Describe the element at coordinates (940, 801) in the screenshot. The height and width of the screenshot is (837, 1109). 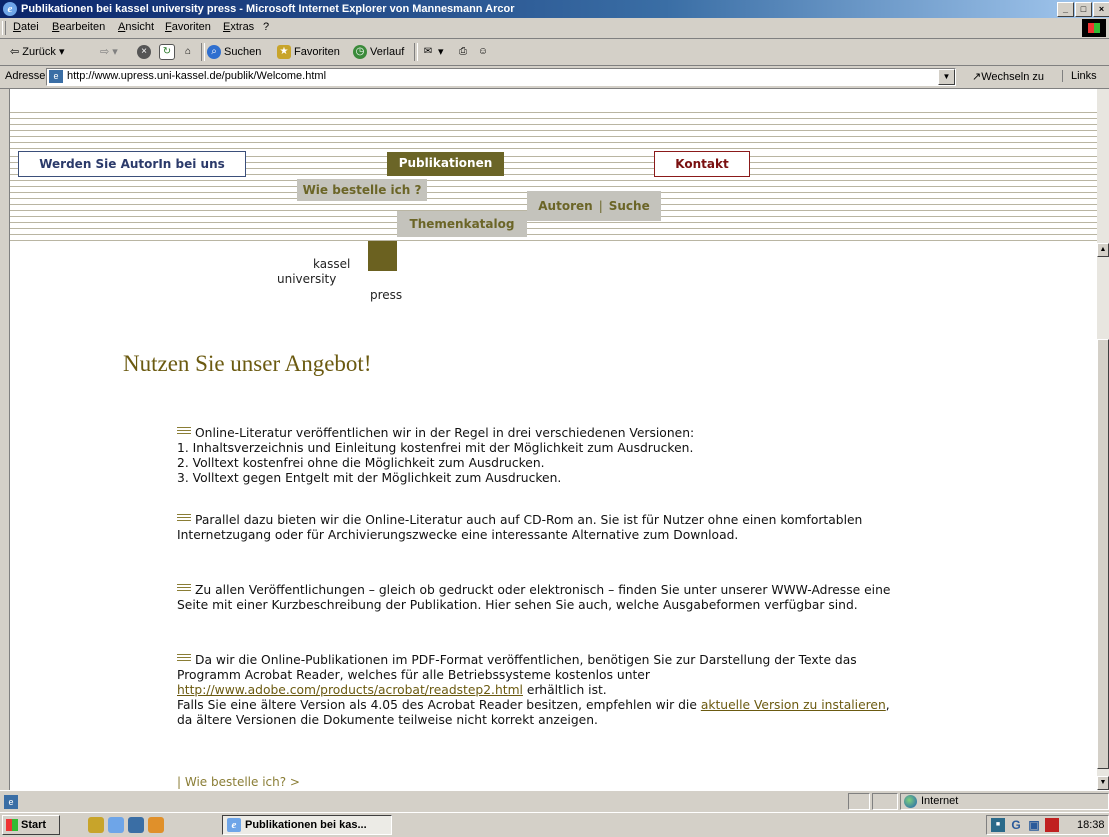
I see `zone-label: Internet` at that location.